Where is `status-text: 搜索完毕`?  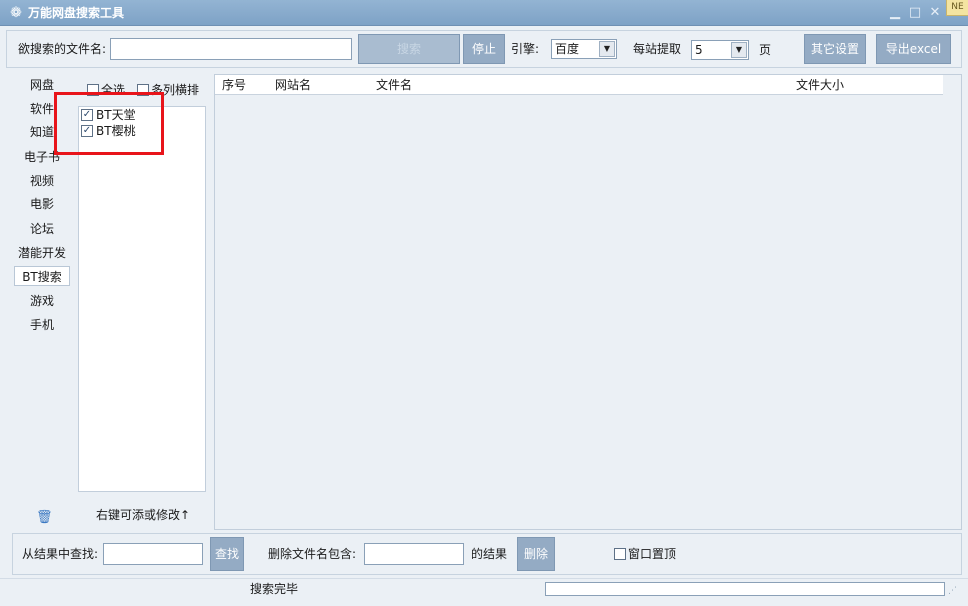
status-text: 搜索完毕 is located at coordinates (274, 589).